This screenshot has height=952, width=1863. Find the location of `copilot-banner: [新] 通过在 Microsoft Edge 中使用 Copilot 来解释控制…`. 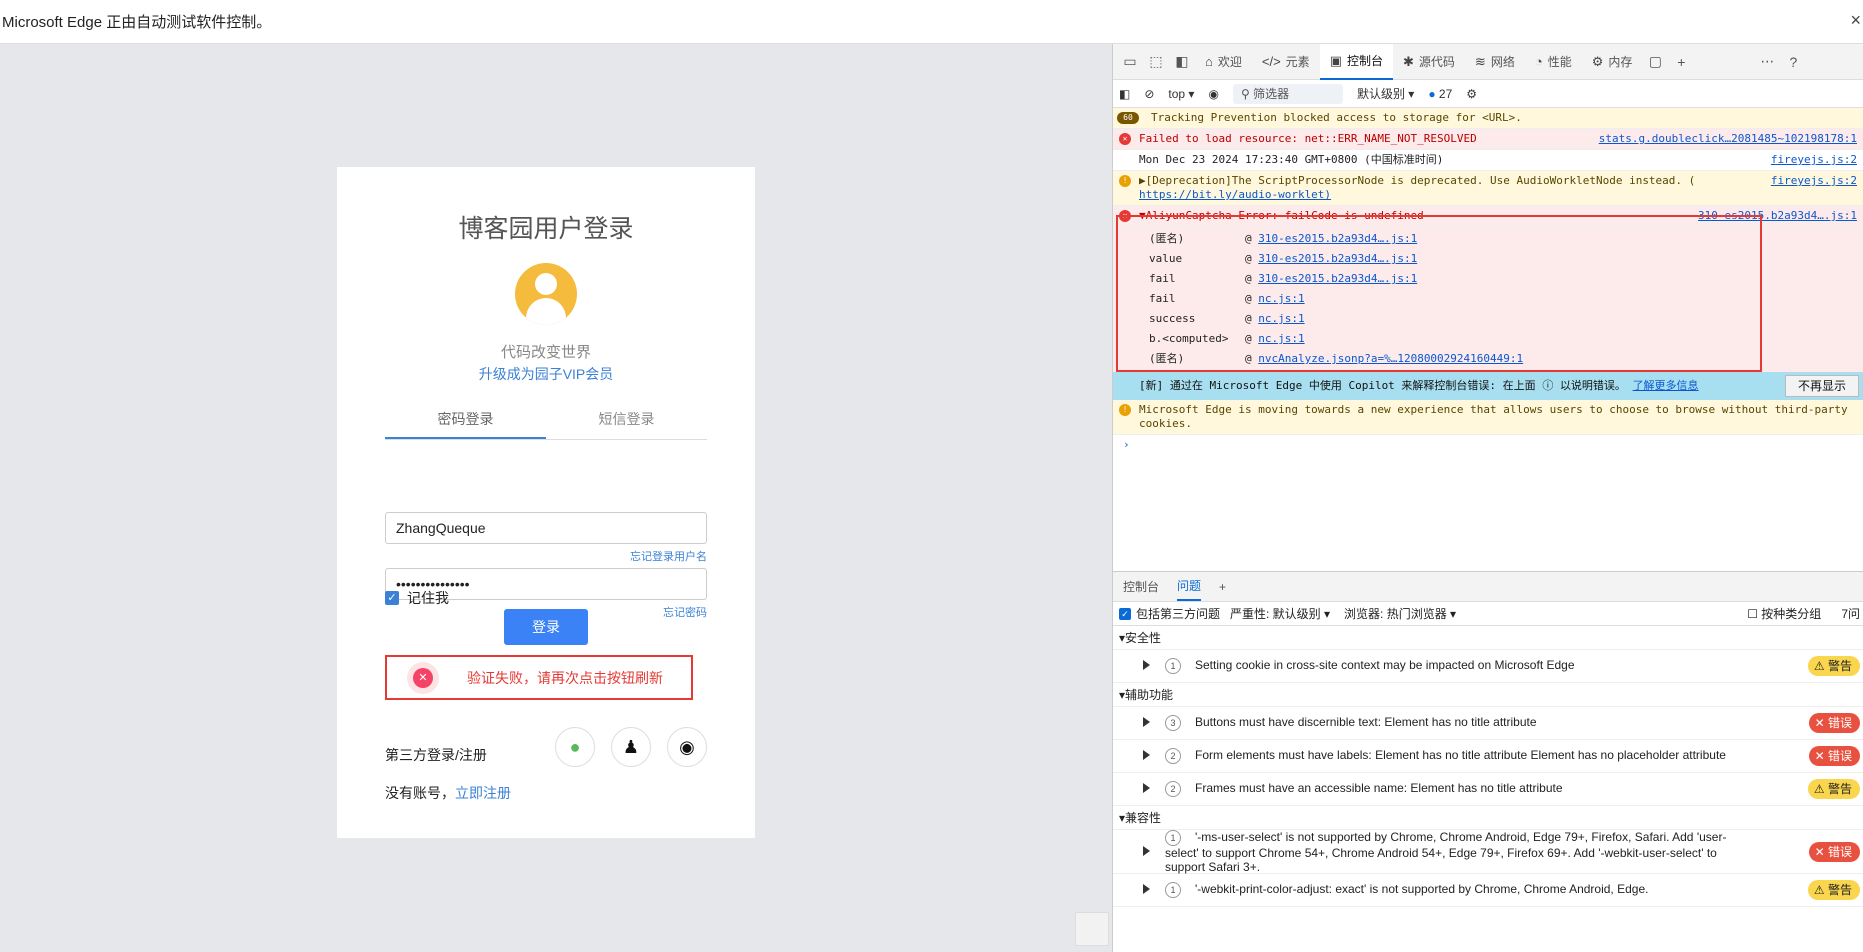

copilot-banner: [新] 通过在 Microsoft Edge 中使用 Copilot 来解释控制… is located at coordinates (1488, 386).